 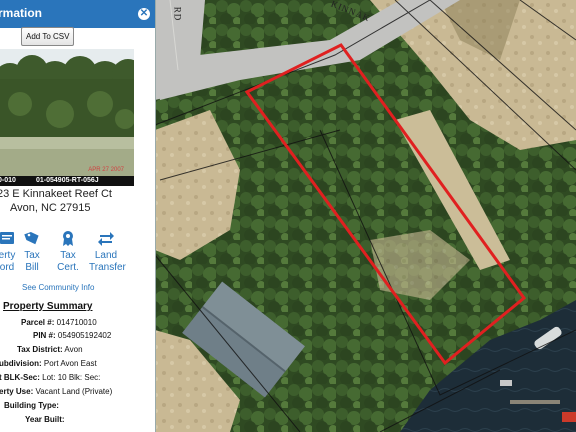 I want to click on property-card-label1: erty, so click(x=8, y=255).